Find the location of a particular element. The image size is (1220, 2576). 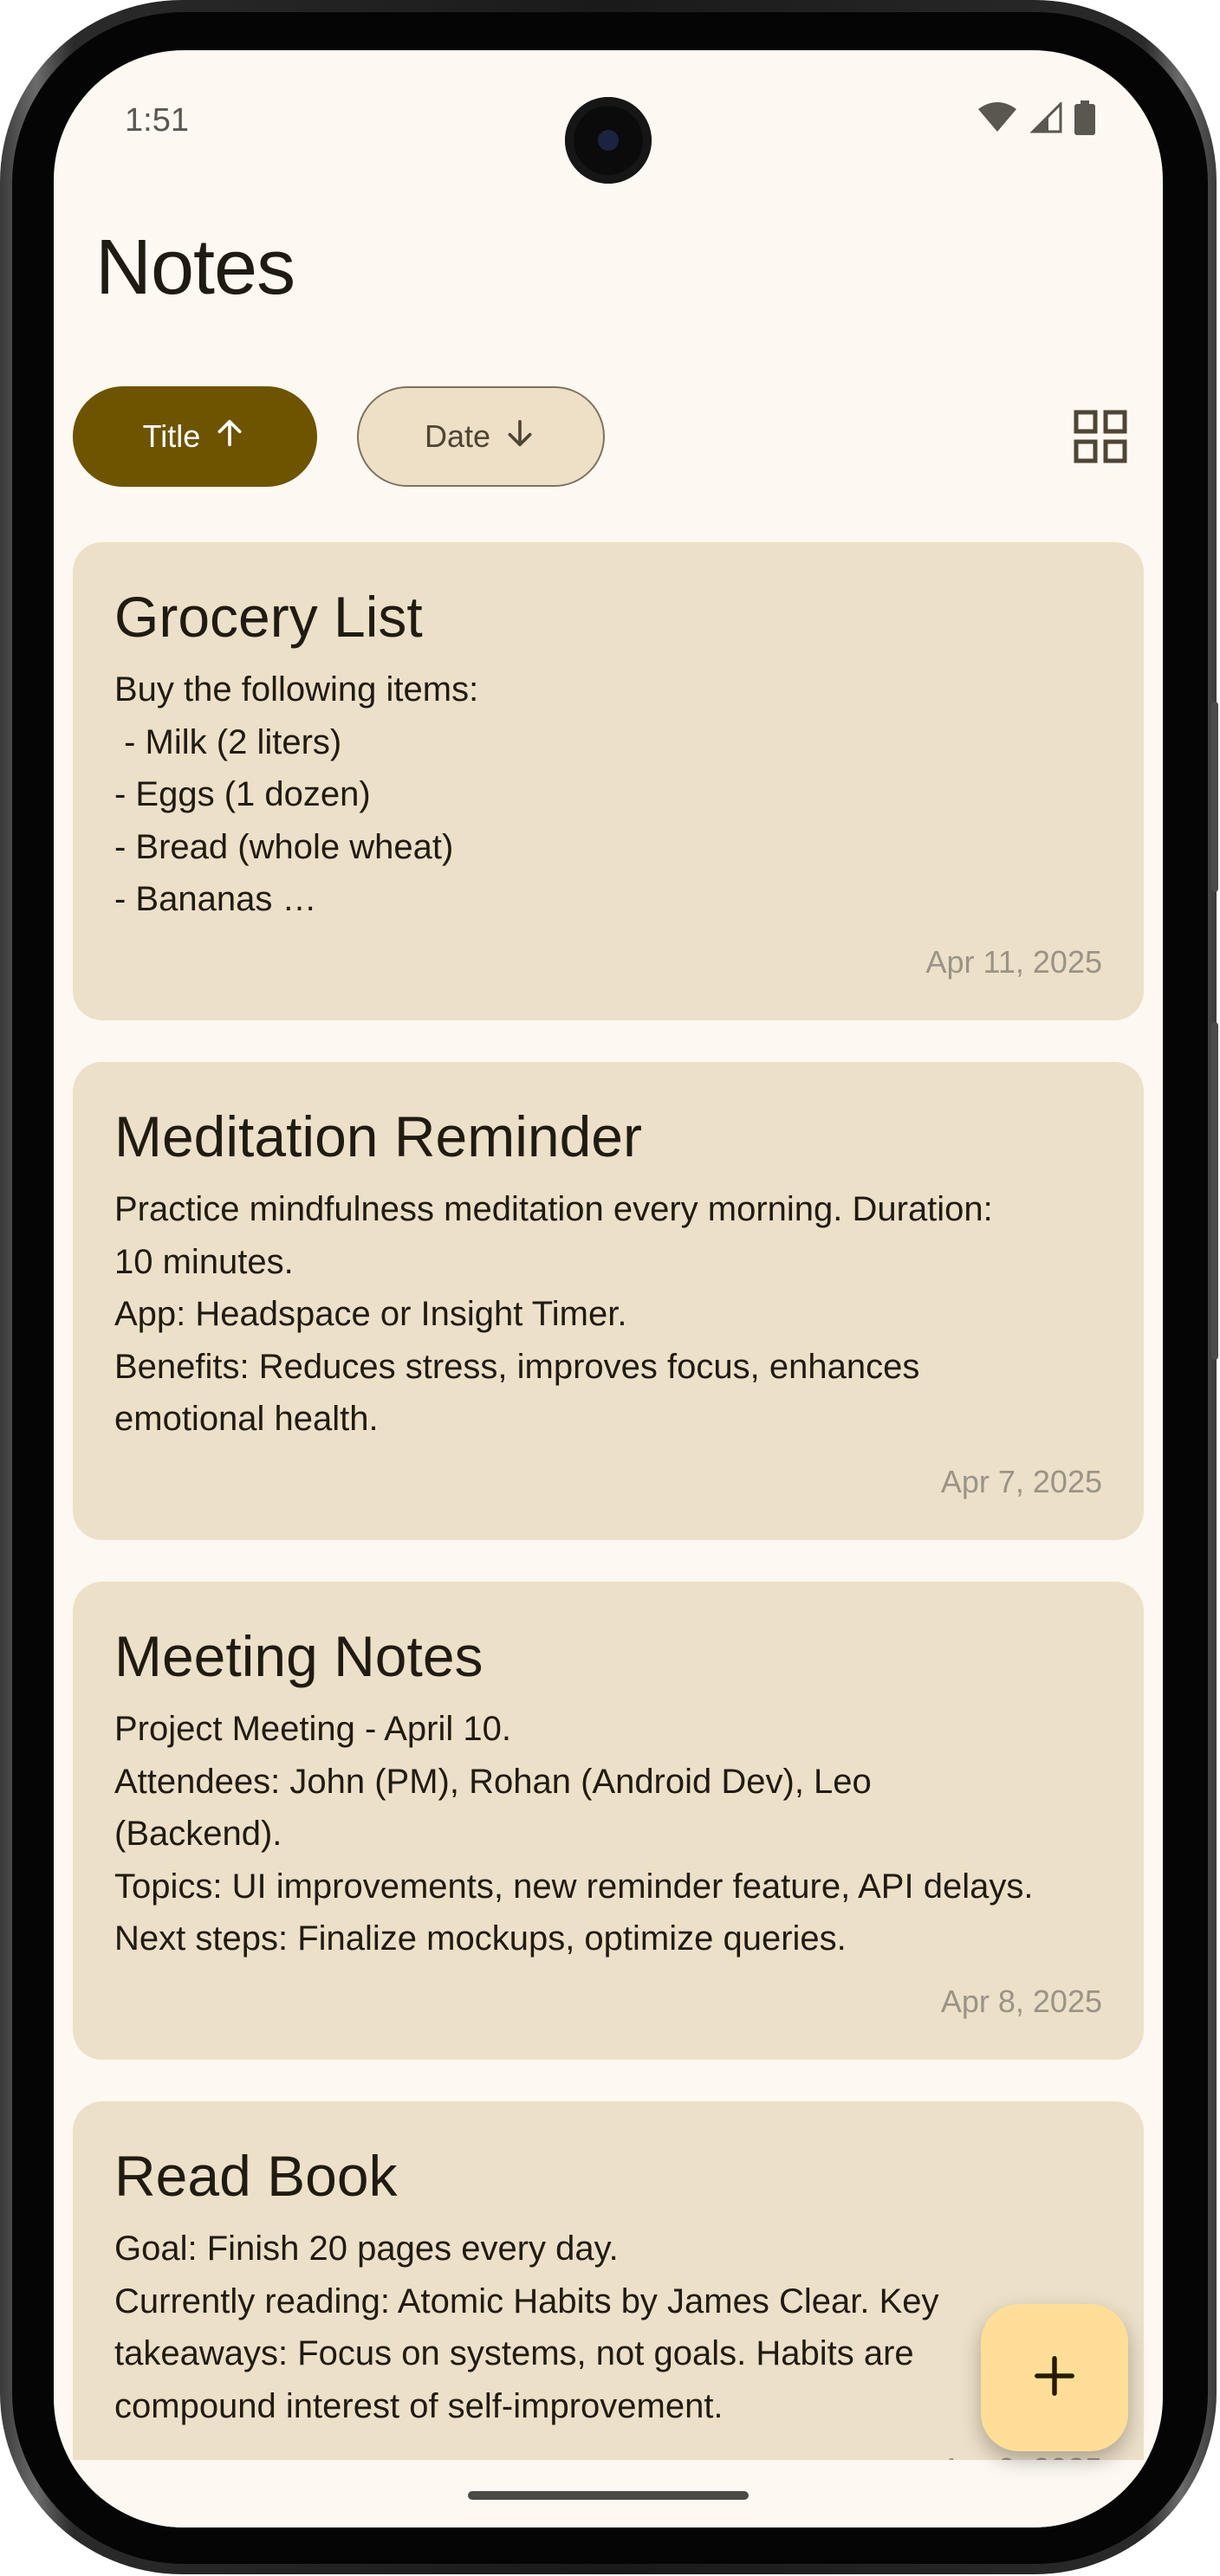

page-title: Notes is located at coordinates (195, 267).